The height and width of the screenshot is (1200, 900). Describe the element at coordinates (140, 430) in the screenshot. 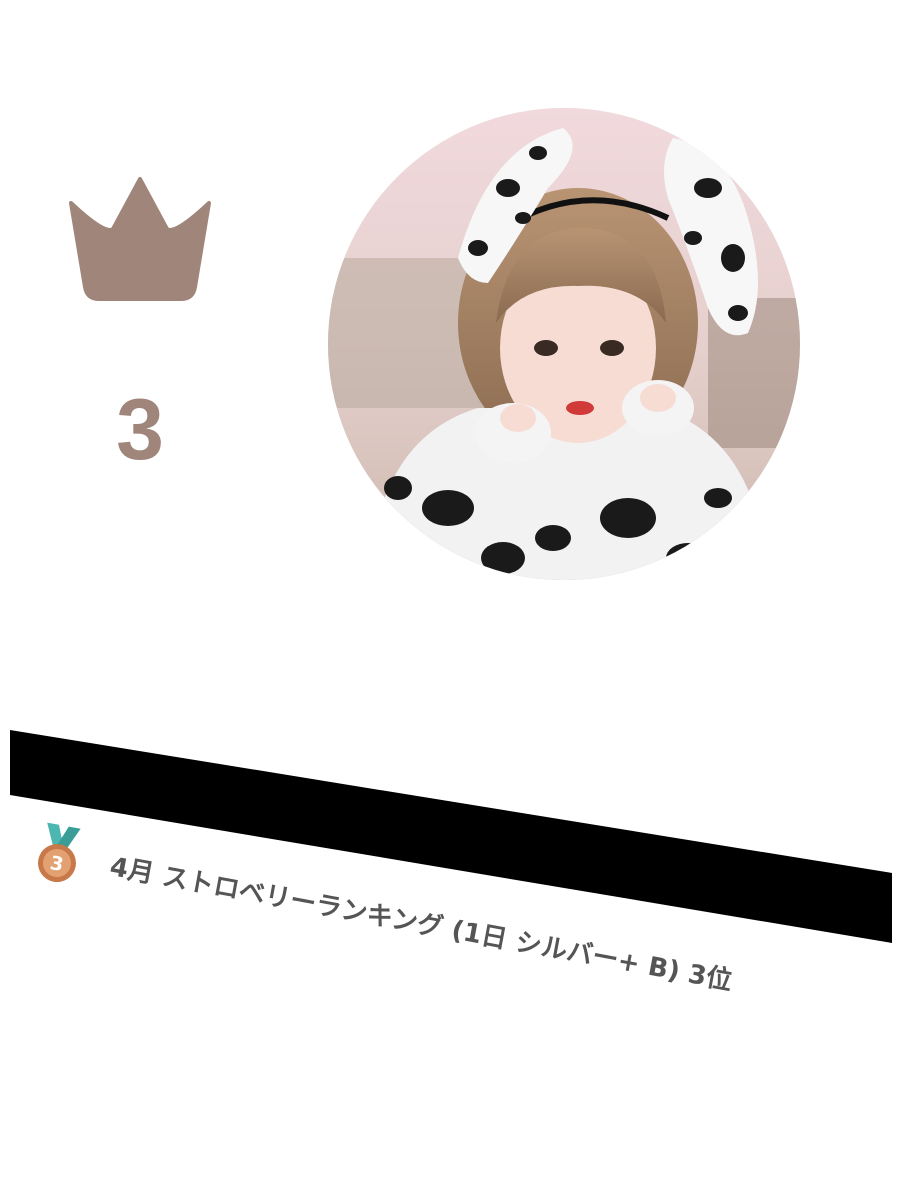

I see `rank-number: 3` at that location.